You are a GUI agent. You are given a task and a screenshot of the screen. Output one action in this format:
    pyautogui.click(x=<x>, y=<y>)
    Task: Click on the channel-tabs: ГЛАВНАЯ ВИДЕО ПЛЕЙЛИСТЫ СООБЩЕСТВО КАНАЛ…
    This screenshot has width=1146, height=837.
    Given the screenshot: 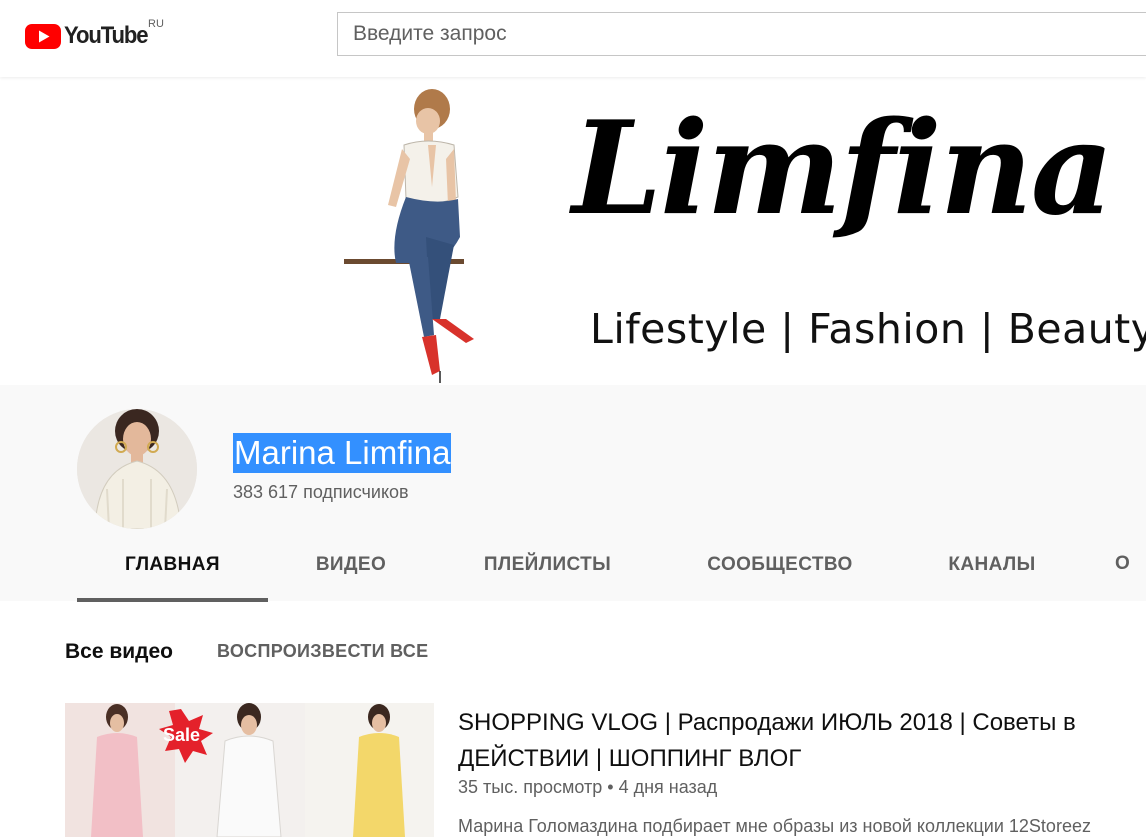 What is the action you would take?
    pyautogui.click(x=611, y=567)
    